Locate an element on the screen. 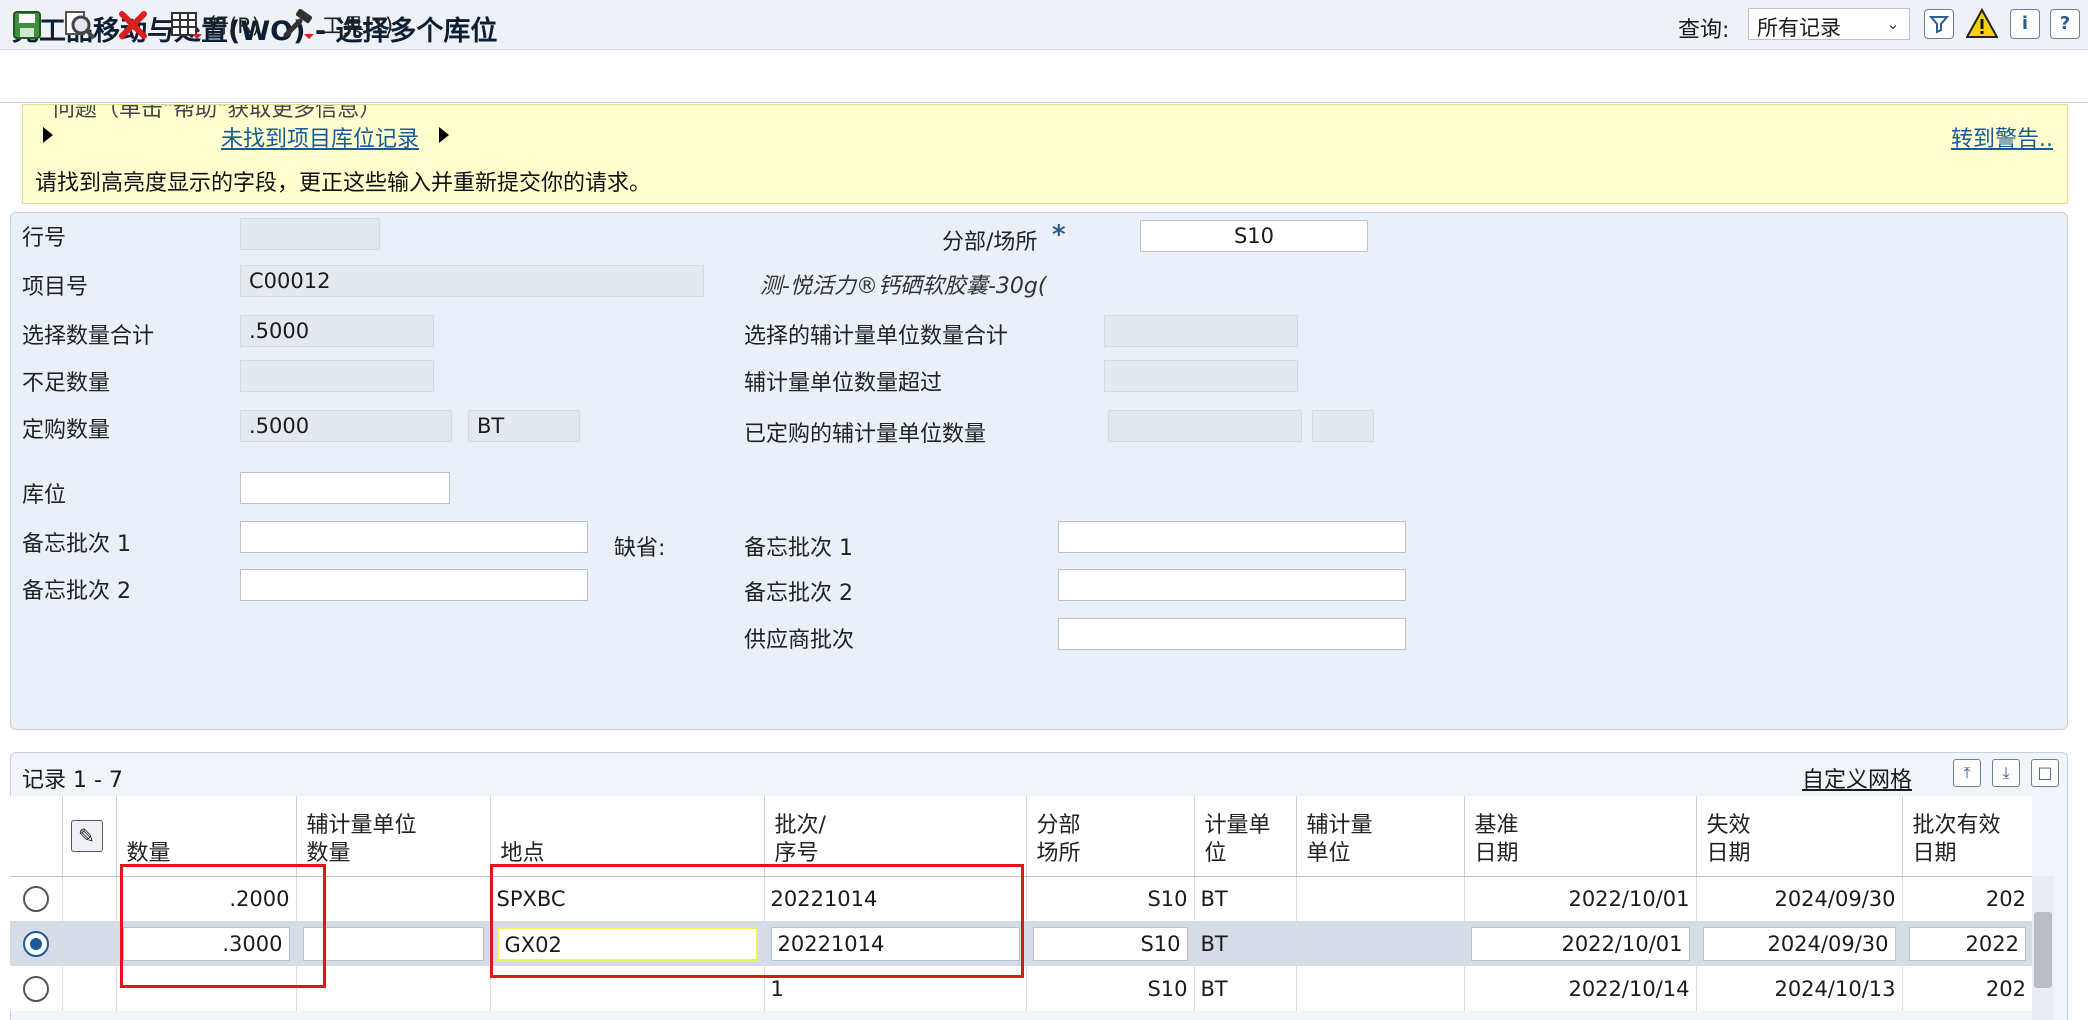  query-select-value: 所有记录 is located at coordinates (1799, 28).